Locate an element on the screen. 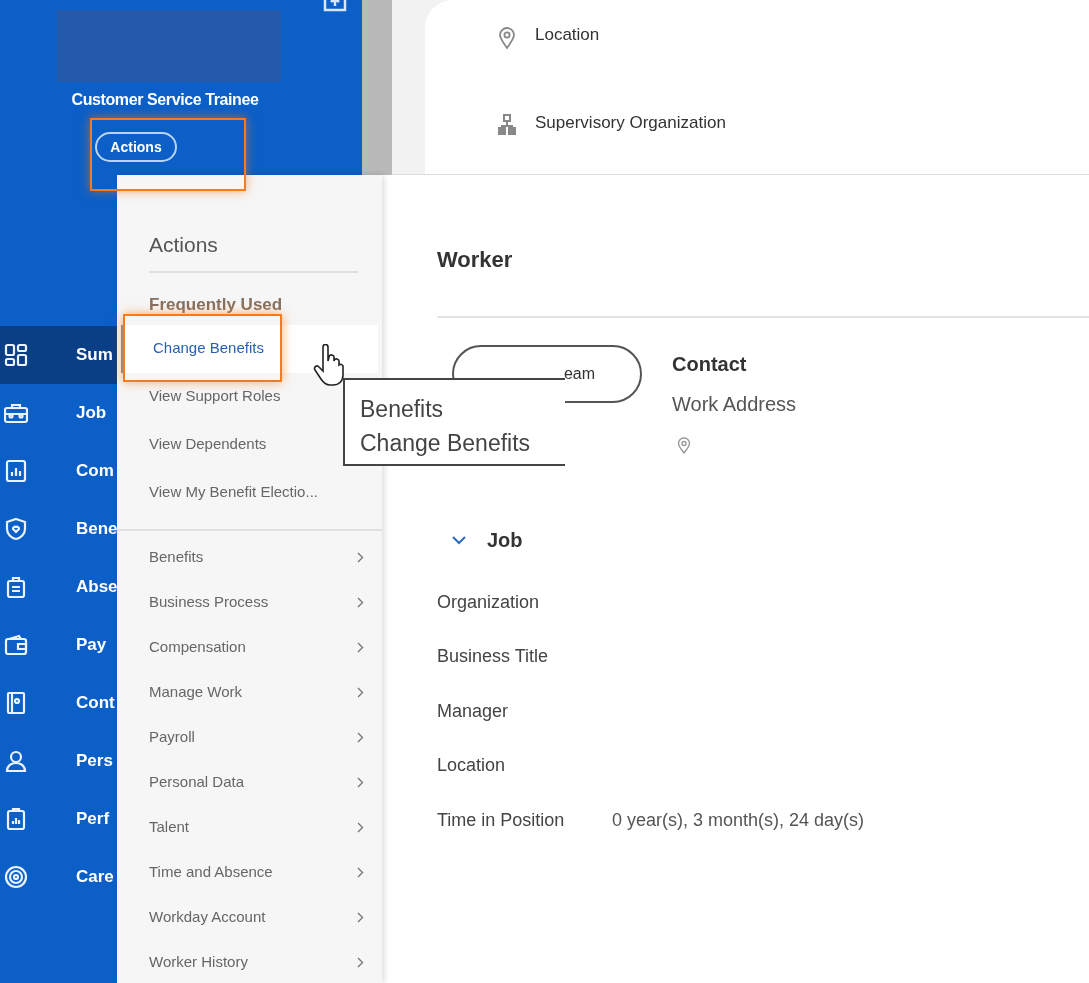  sidebar-item-label: Perf is located at coordinates (93, 819).